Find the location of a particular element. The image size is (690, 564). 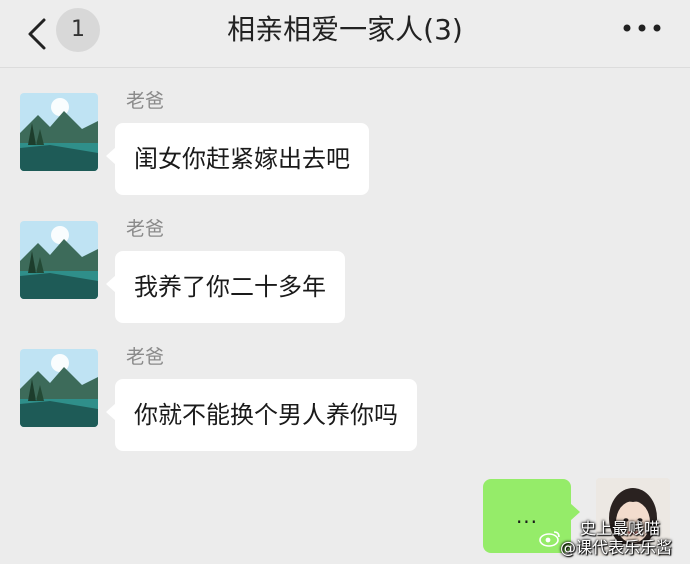

weibo-icon is located at coordinates (549, 539).